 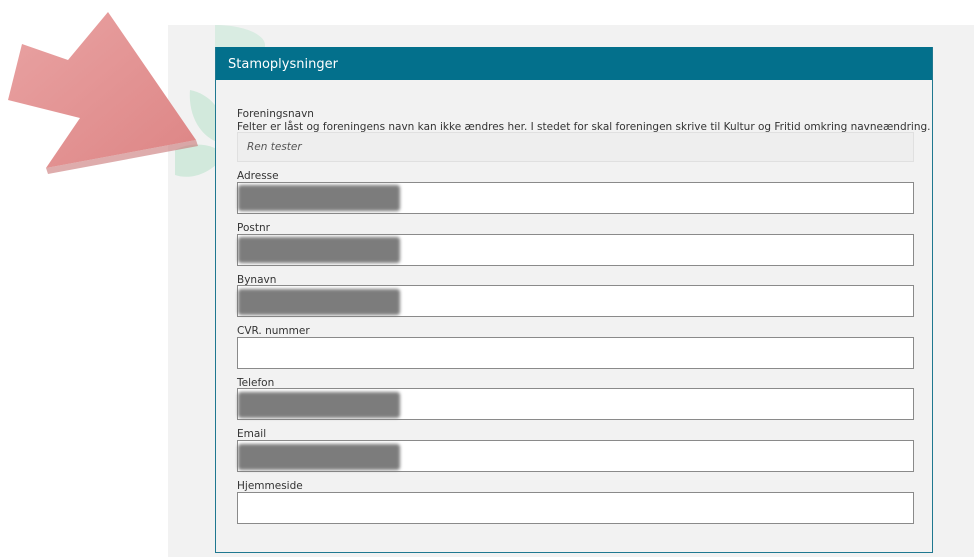 I want to click on adresse-label: Adresse, so click(x=258, y=176).